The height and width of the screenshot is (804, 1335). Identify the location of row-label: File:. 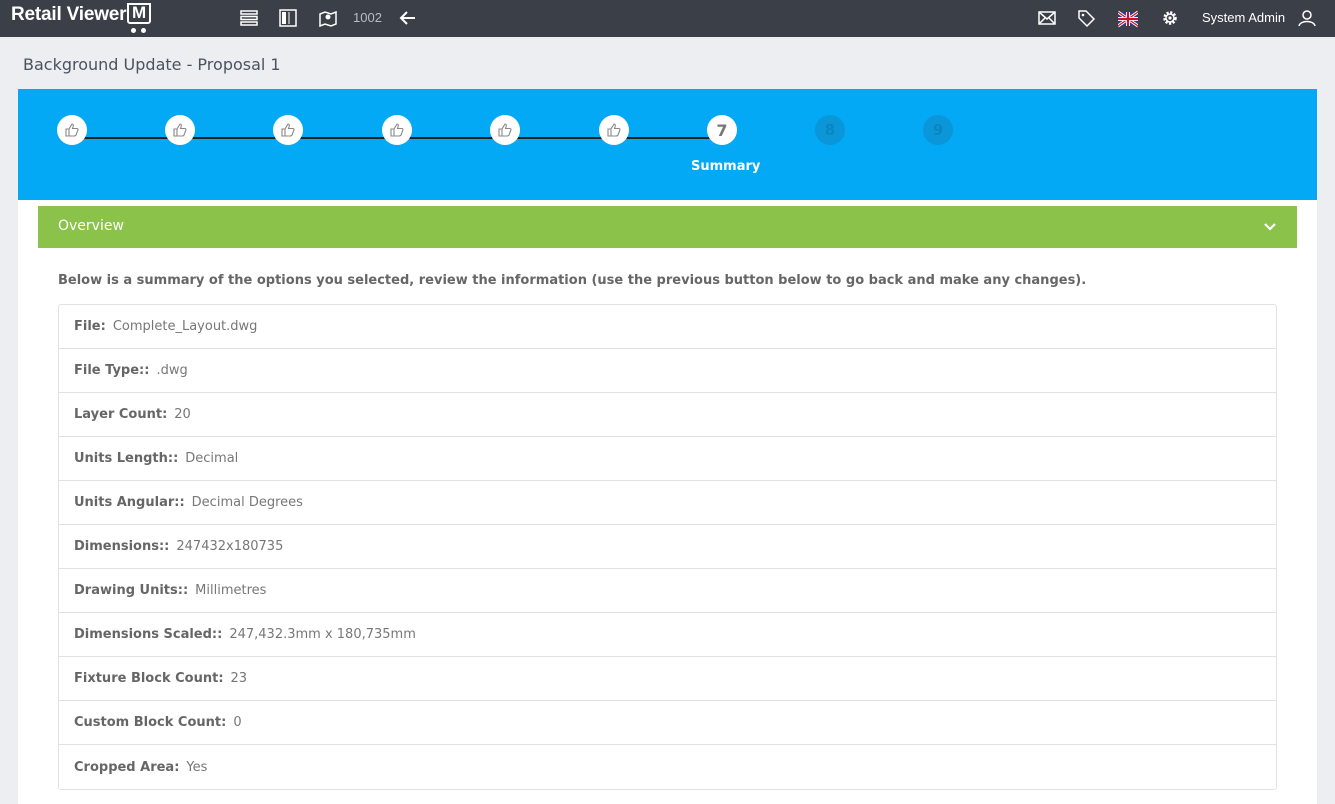
(90, 326).